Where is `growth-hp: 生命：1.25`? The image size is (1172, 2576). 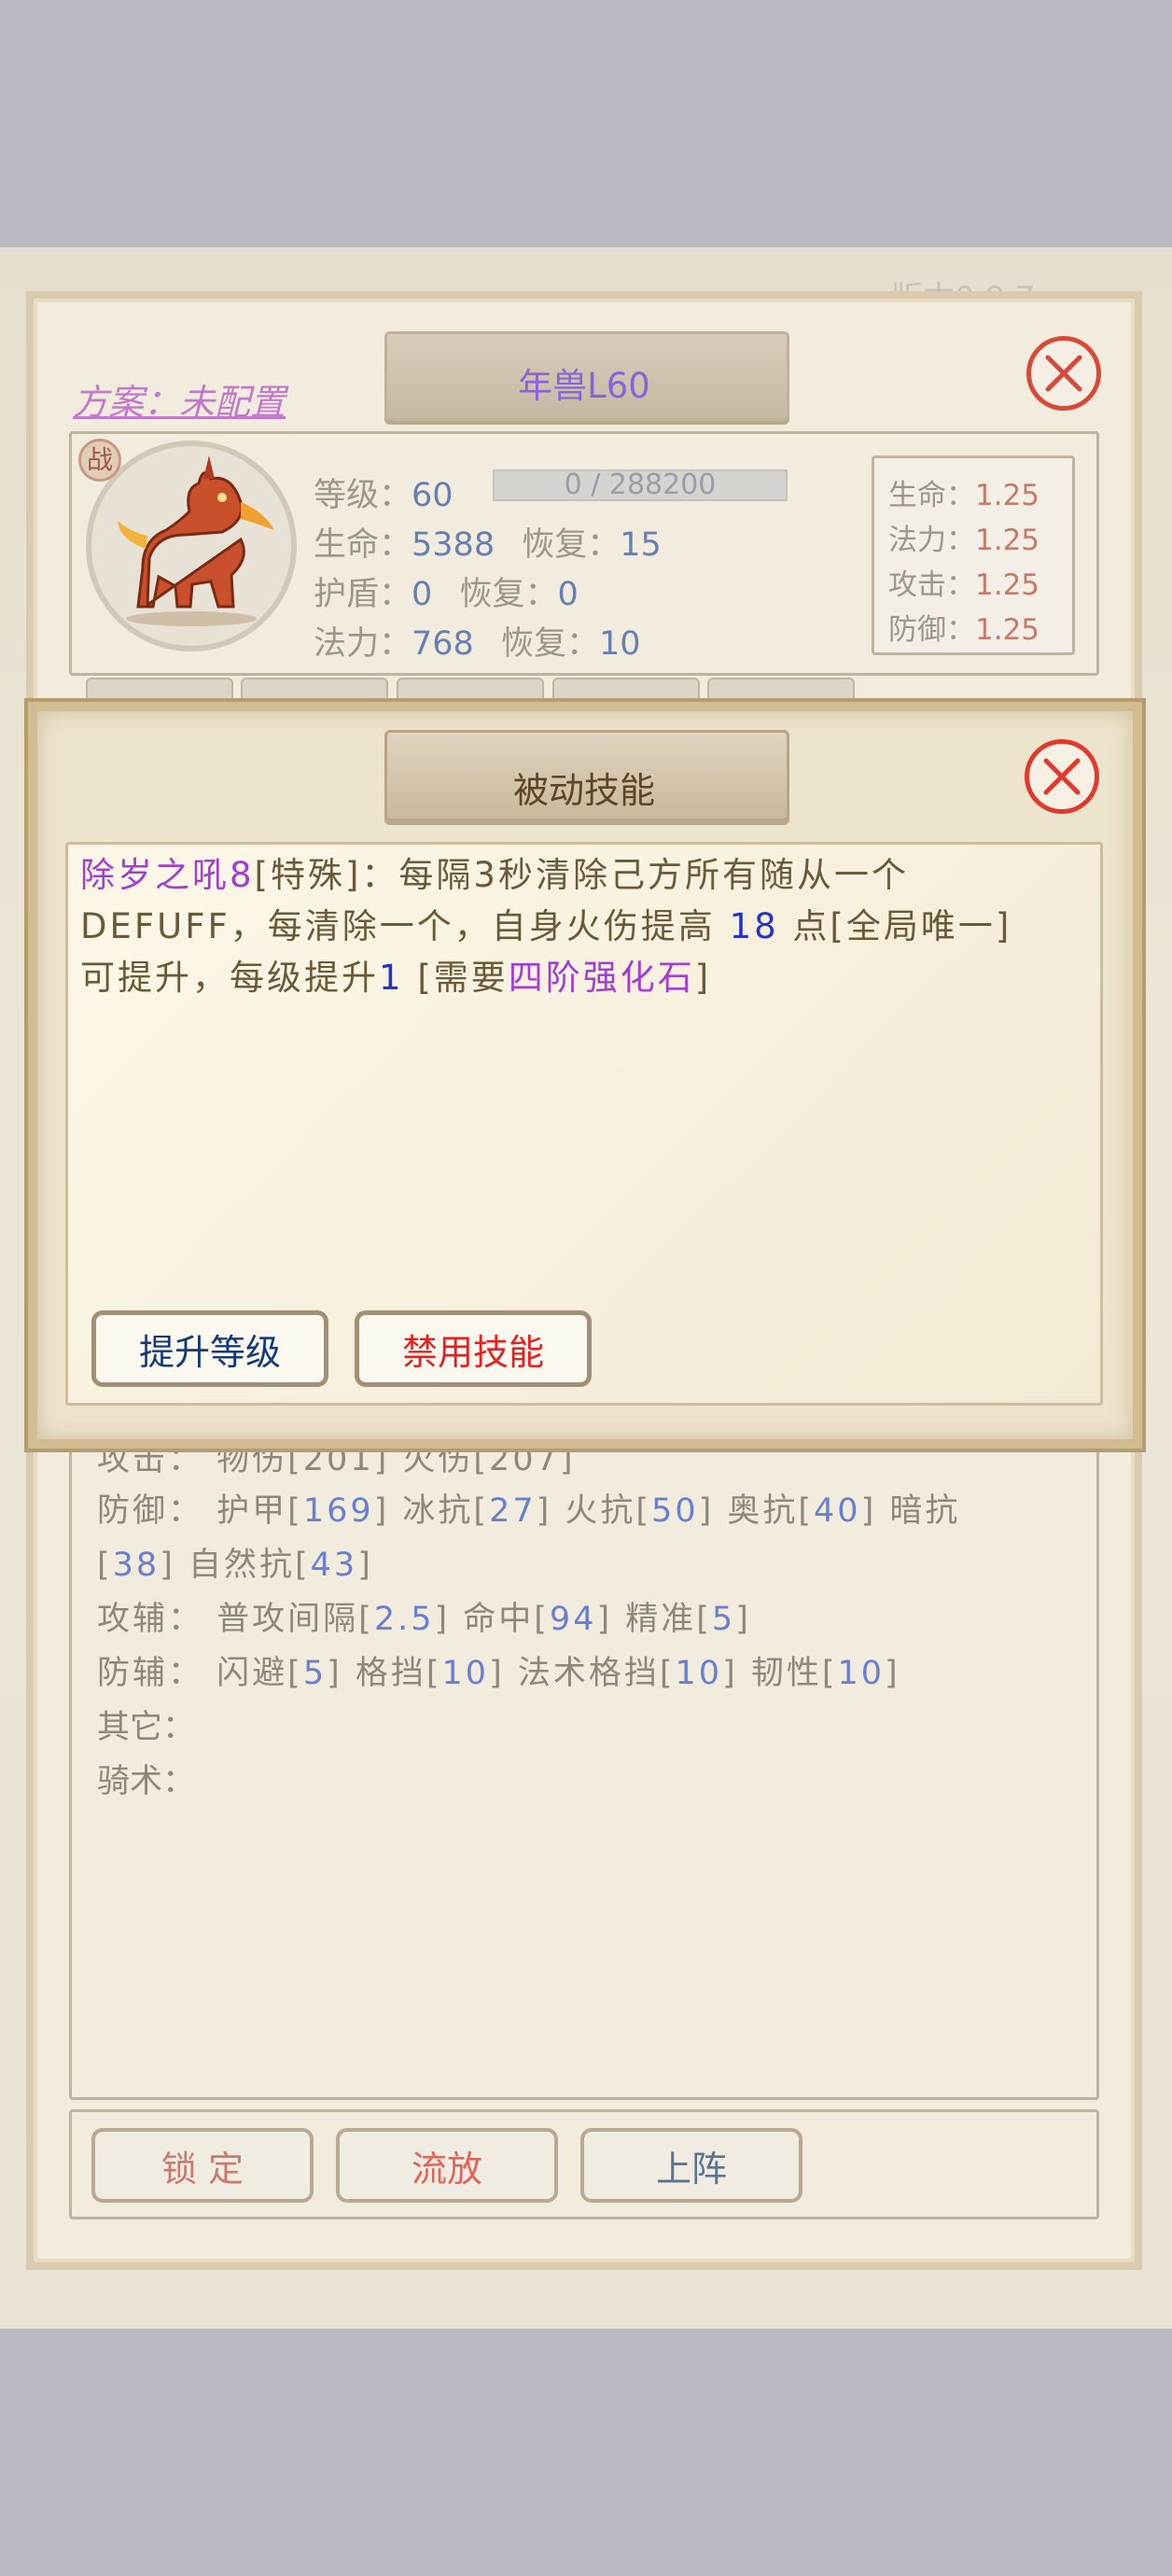
growth-hp: 生命：1.25 is located at coordinates (964, 495).